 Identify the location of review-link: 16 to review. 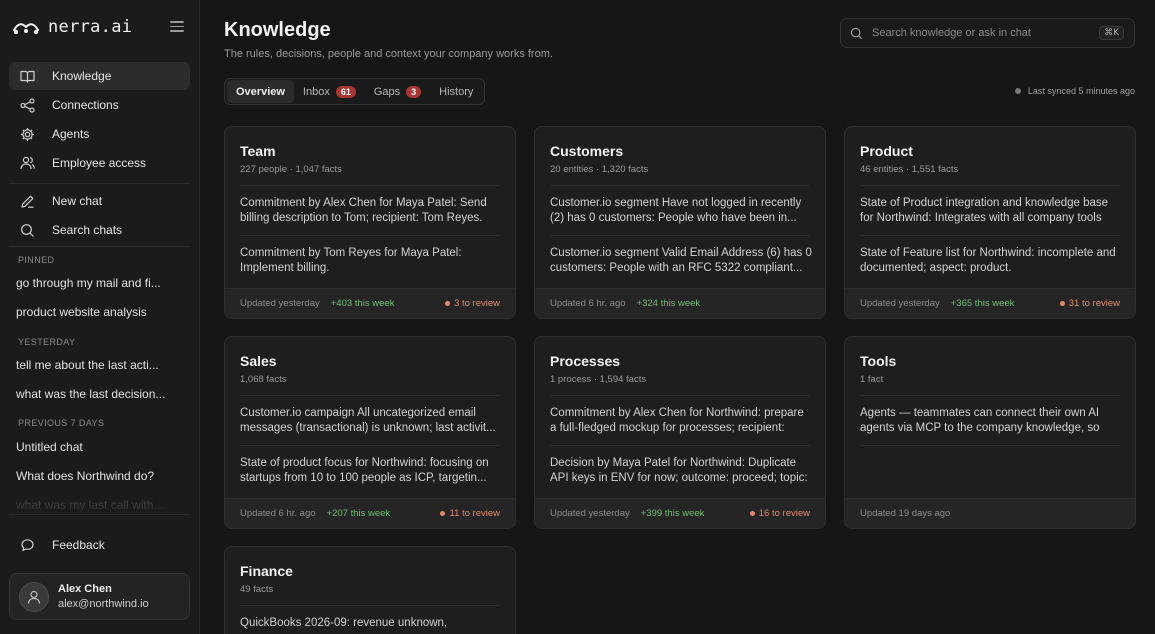
(779, 513).